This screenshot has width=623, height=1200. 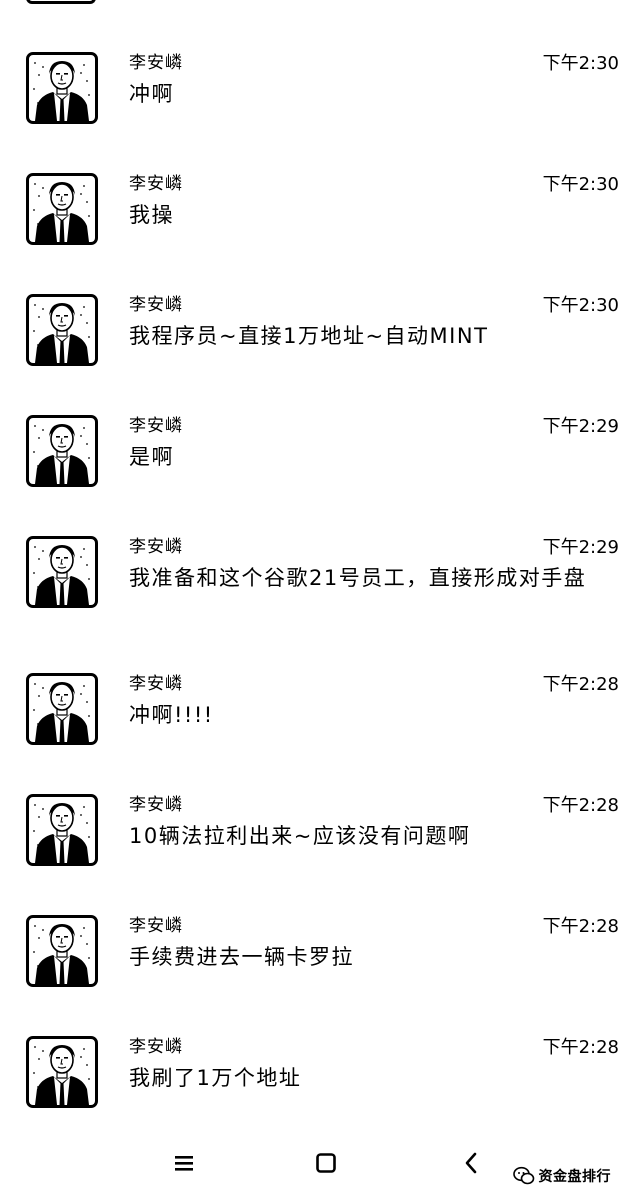 I want to click on chevron-left-back-icon, so click(x=471, y=1163).